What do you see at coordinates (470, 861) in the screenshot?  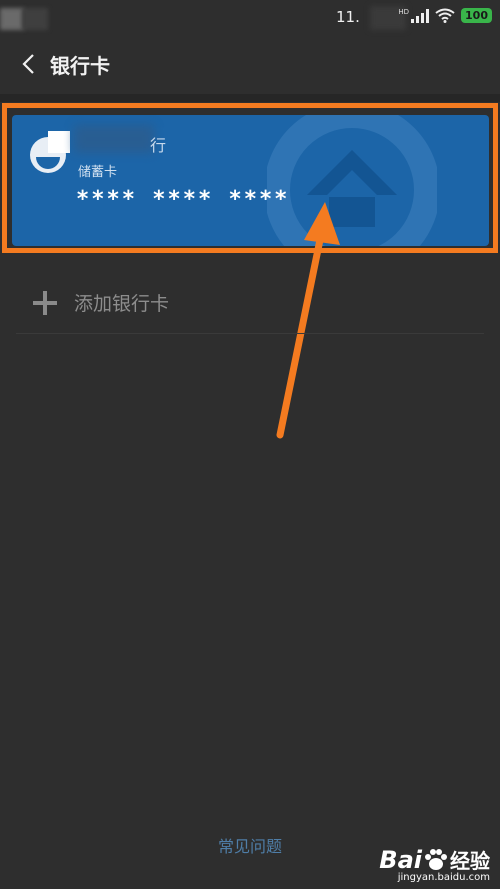 I see `watermark-brand-cn: 经验` at bounding box center [470, 861].